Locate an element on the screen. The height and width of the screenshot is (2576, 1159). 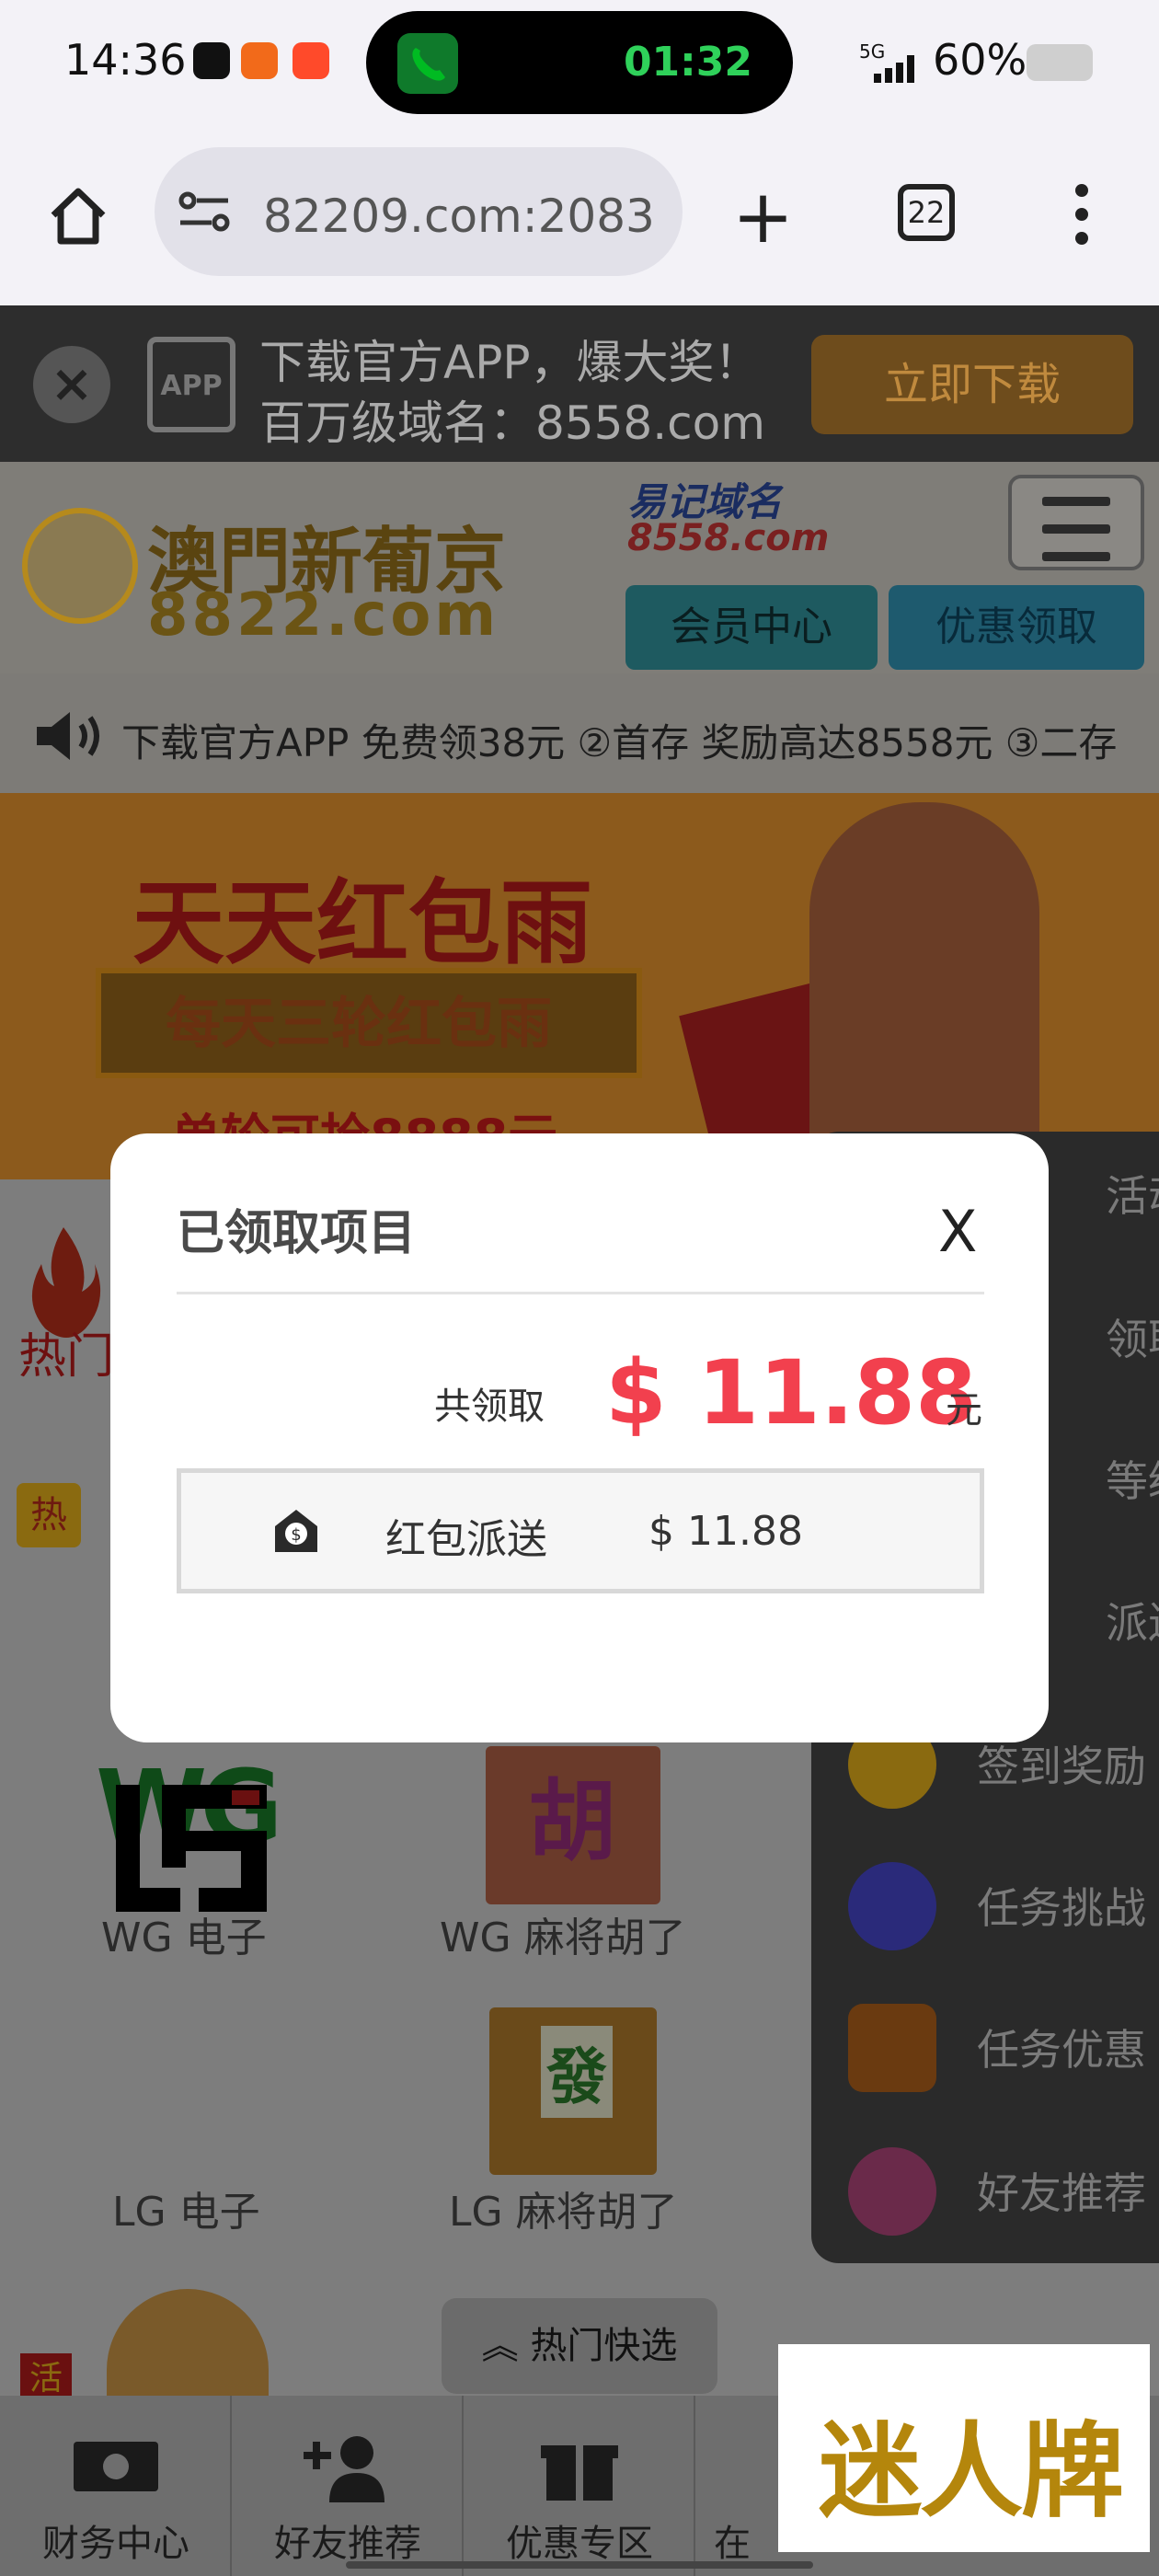
total-claimed-amount: $ 11.88 is located at coordinates (791, 1392).